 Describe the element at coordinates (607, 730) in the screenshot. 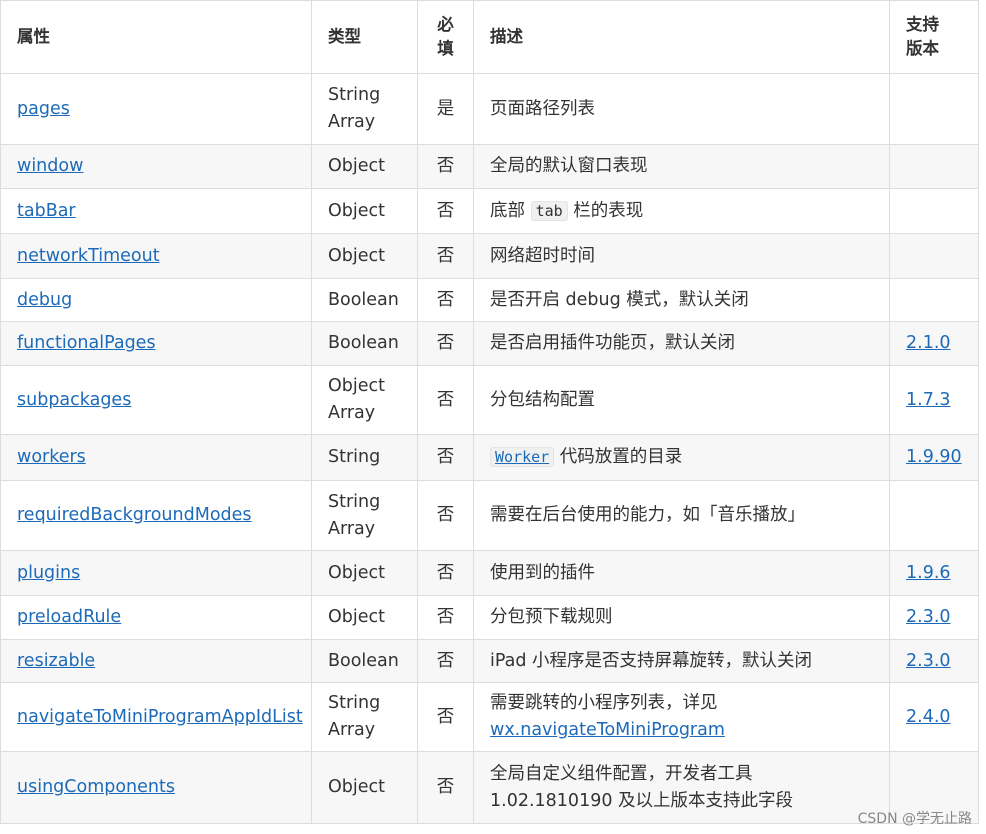

I see `description-link: wx.navigateToMiniProgram` at that location.